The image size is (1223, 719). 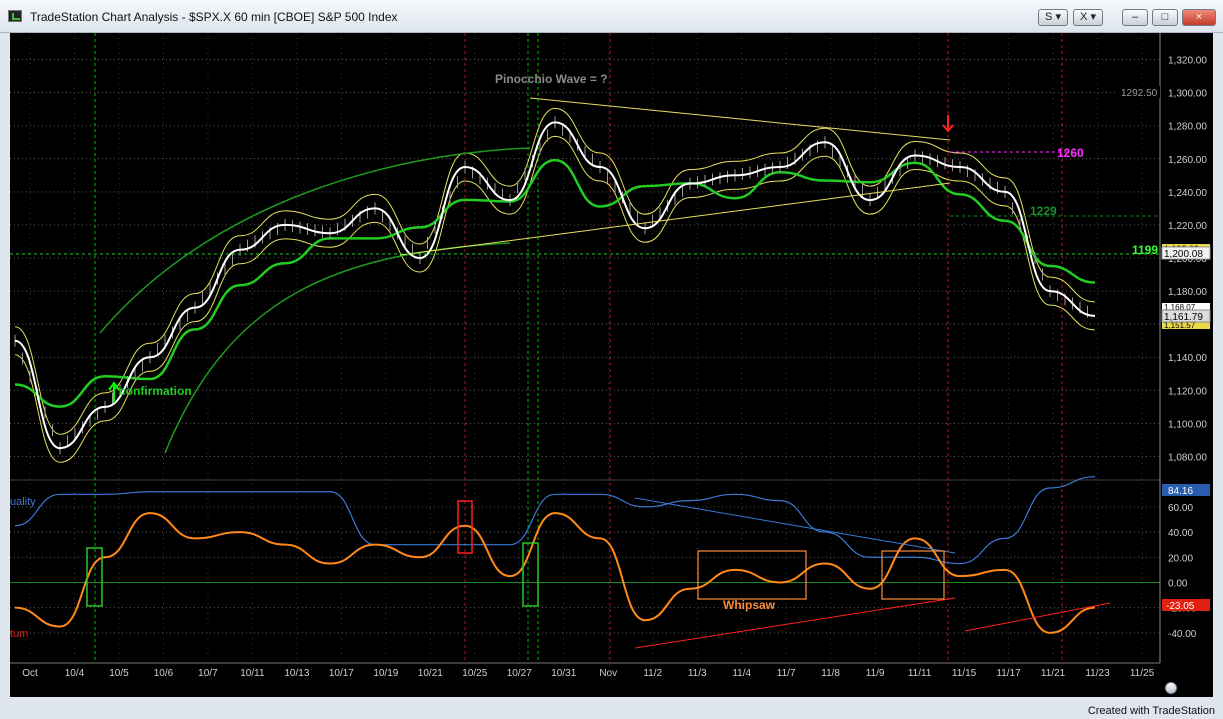 What do you see at coordinates (1187, 160) in the screenshot?
I see `price-tick-label: 1,260.00` at bounding box center [1187, 160].